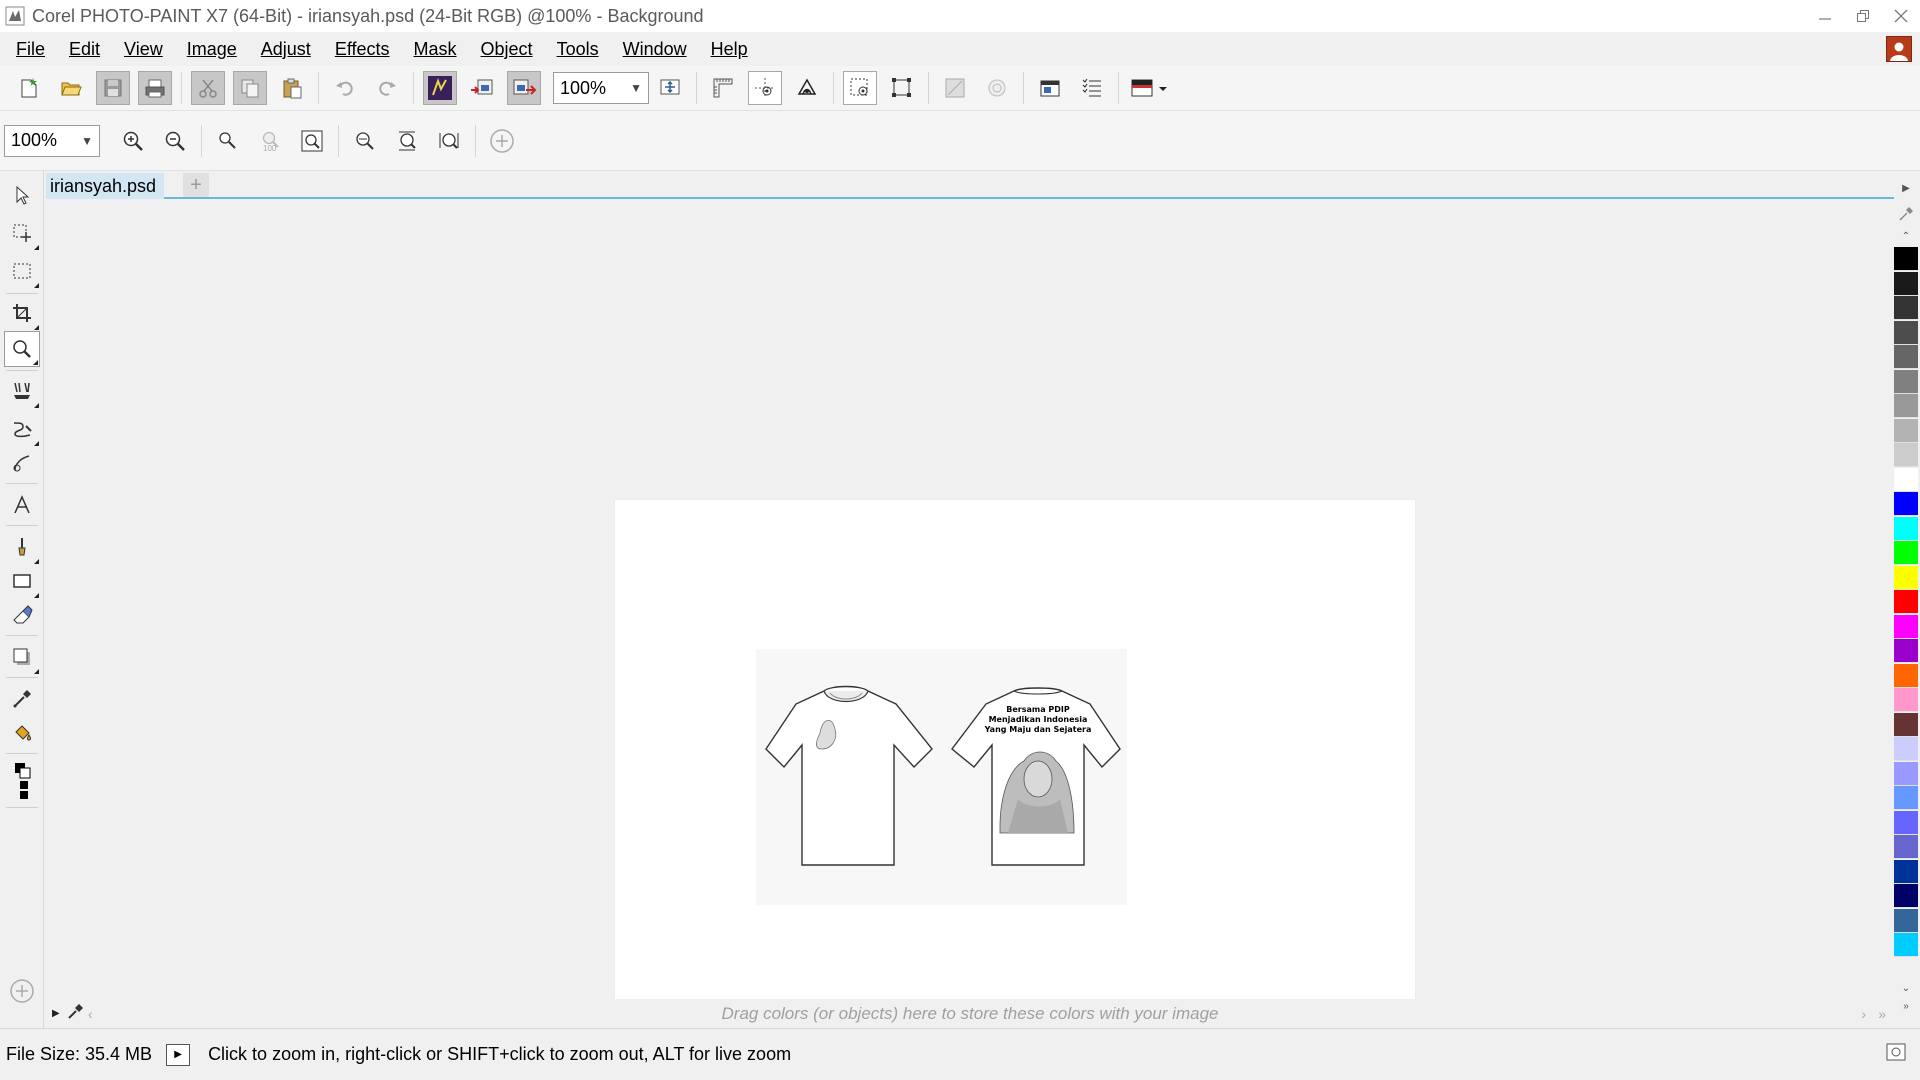 This screenshot has width=1920, height=1080. What do you see at coordinates (30, 49) in the screenshot?
I see `menu-file: File` at bounding box center [30, 49].